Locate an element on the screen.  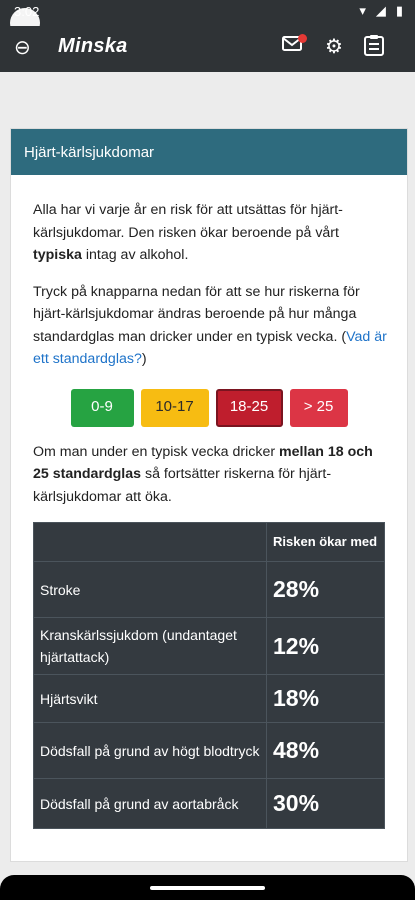
table-header-empty is located at coordinates (150, 542).